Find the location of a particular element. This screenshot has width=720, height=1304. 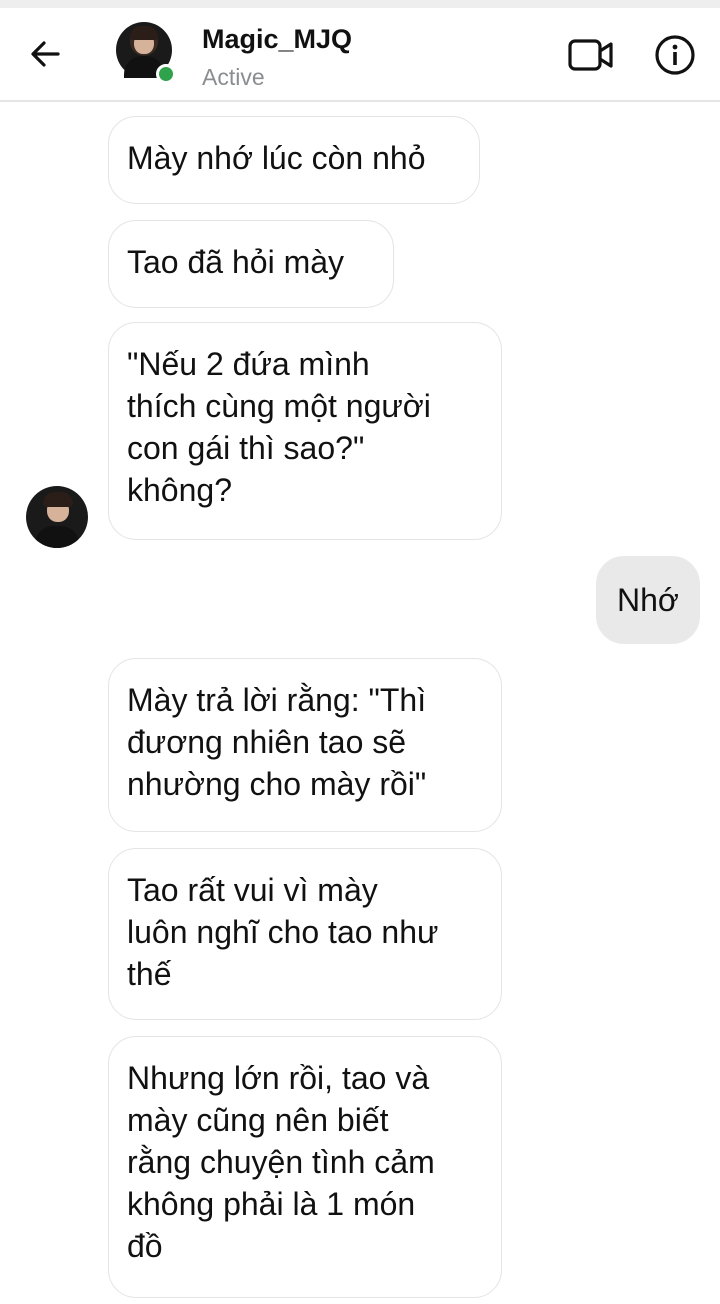

message-bubble-received: Tao đã hỏi mày is located at coordinates (251, 264).